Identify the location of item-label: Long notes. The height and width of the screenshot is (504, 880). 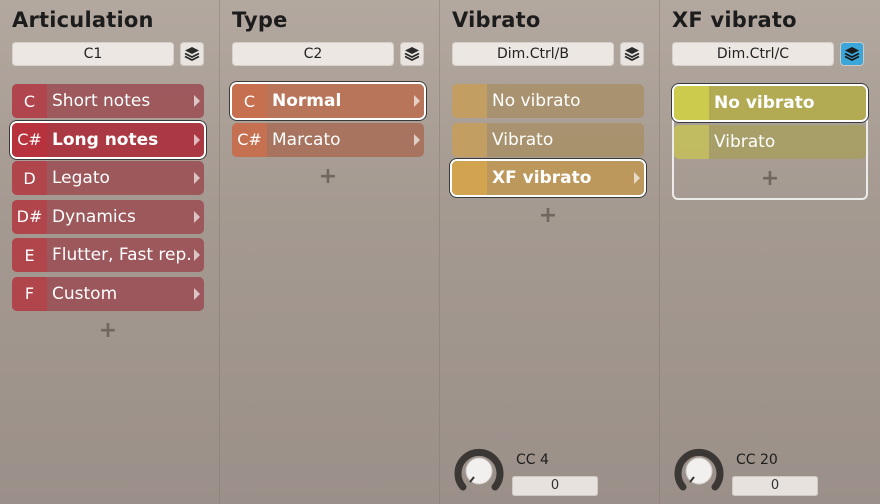
(105, 139).